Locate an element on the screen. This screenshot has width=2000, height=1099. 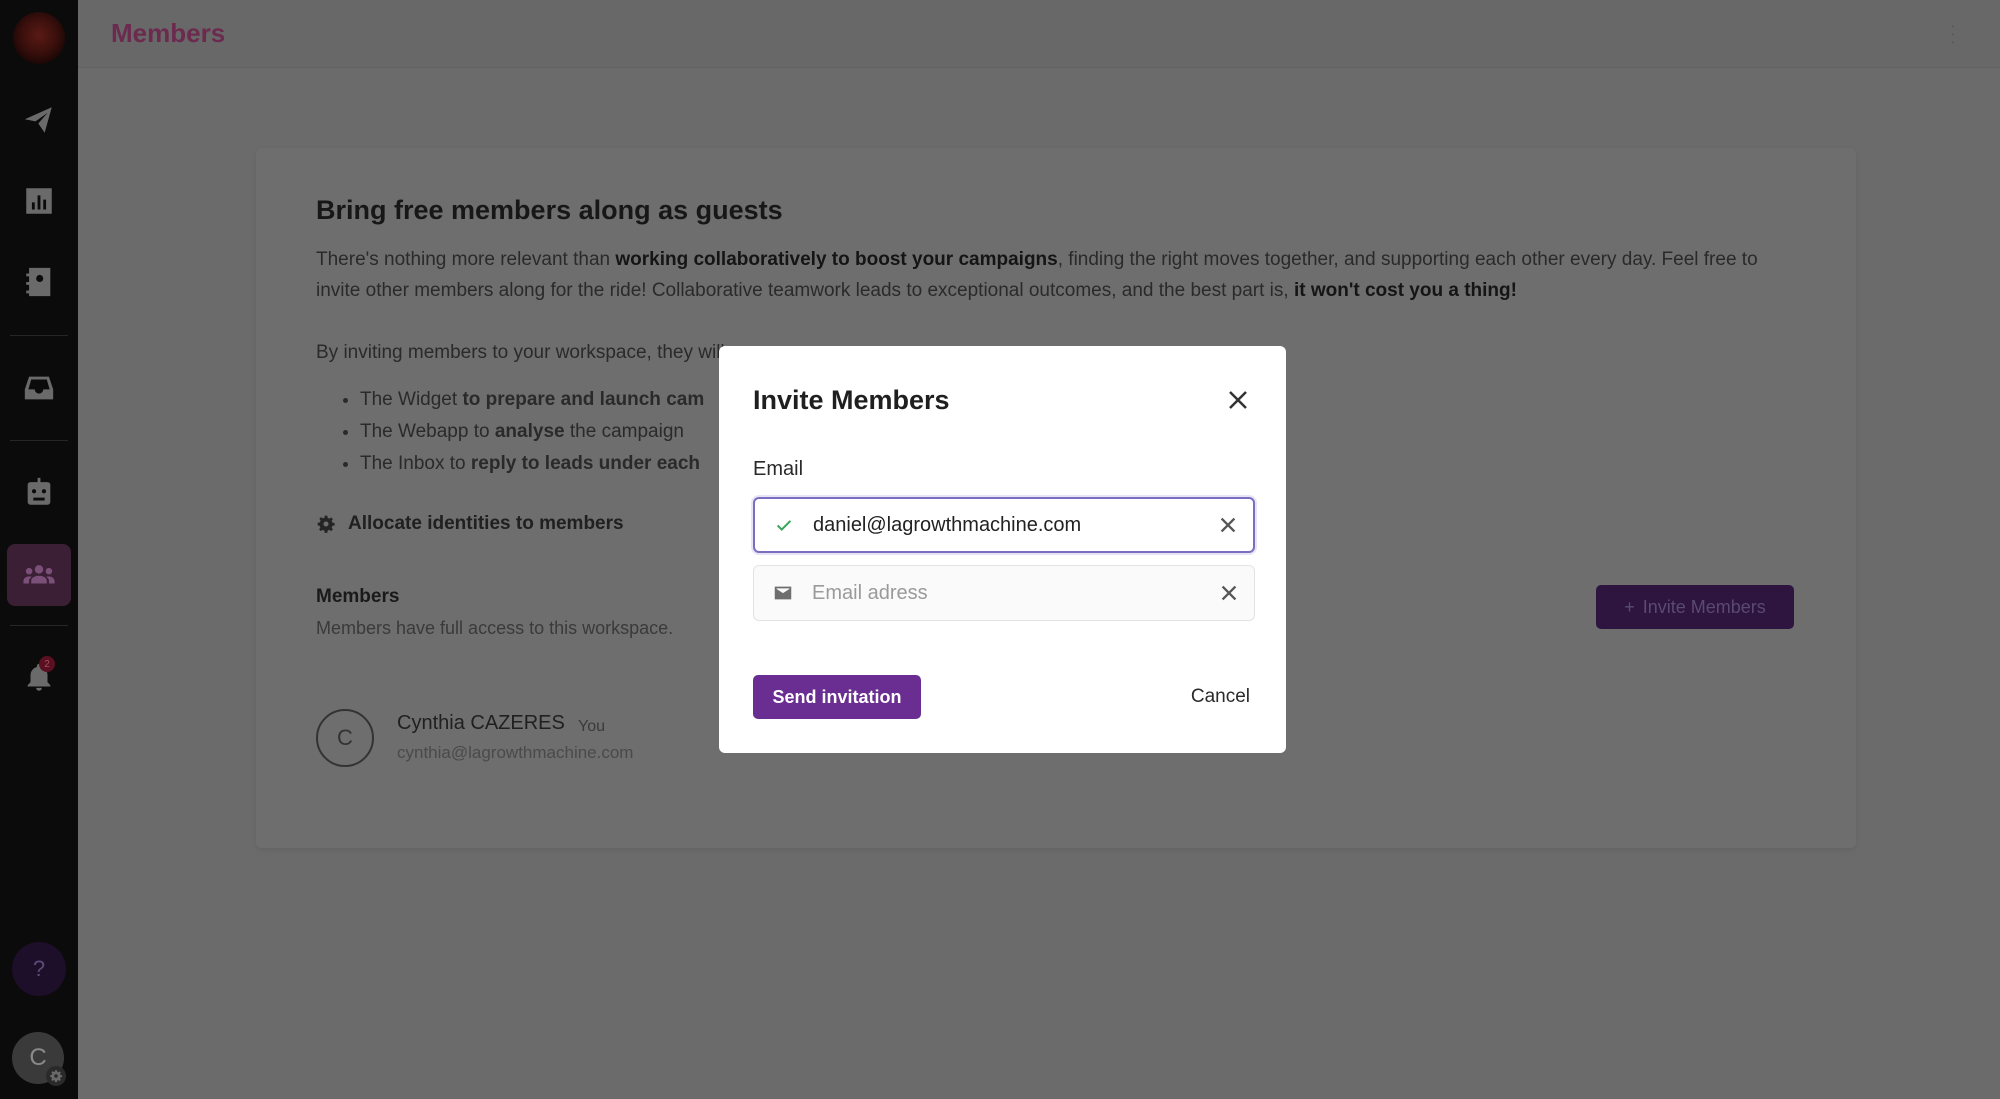
modal-title: Invite Members is located at coordinates (851, 400).